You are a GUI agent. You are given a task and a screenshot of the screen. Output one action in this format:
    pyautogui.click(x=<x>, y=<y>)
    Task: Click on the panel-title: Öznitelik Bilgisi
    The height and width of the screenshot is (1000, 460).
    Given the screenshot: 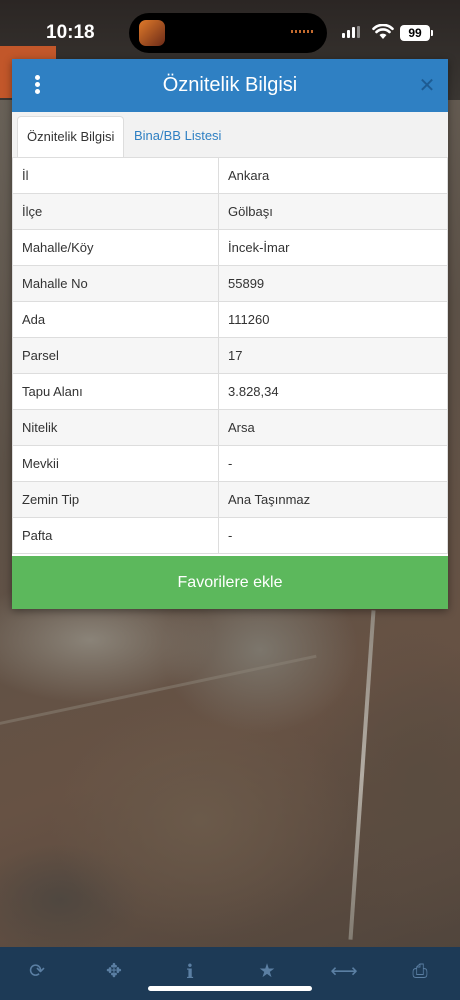 What is the action you would take?
    pyautogui.click(x=230, y=85)
    